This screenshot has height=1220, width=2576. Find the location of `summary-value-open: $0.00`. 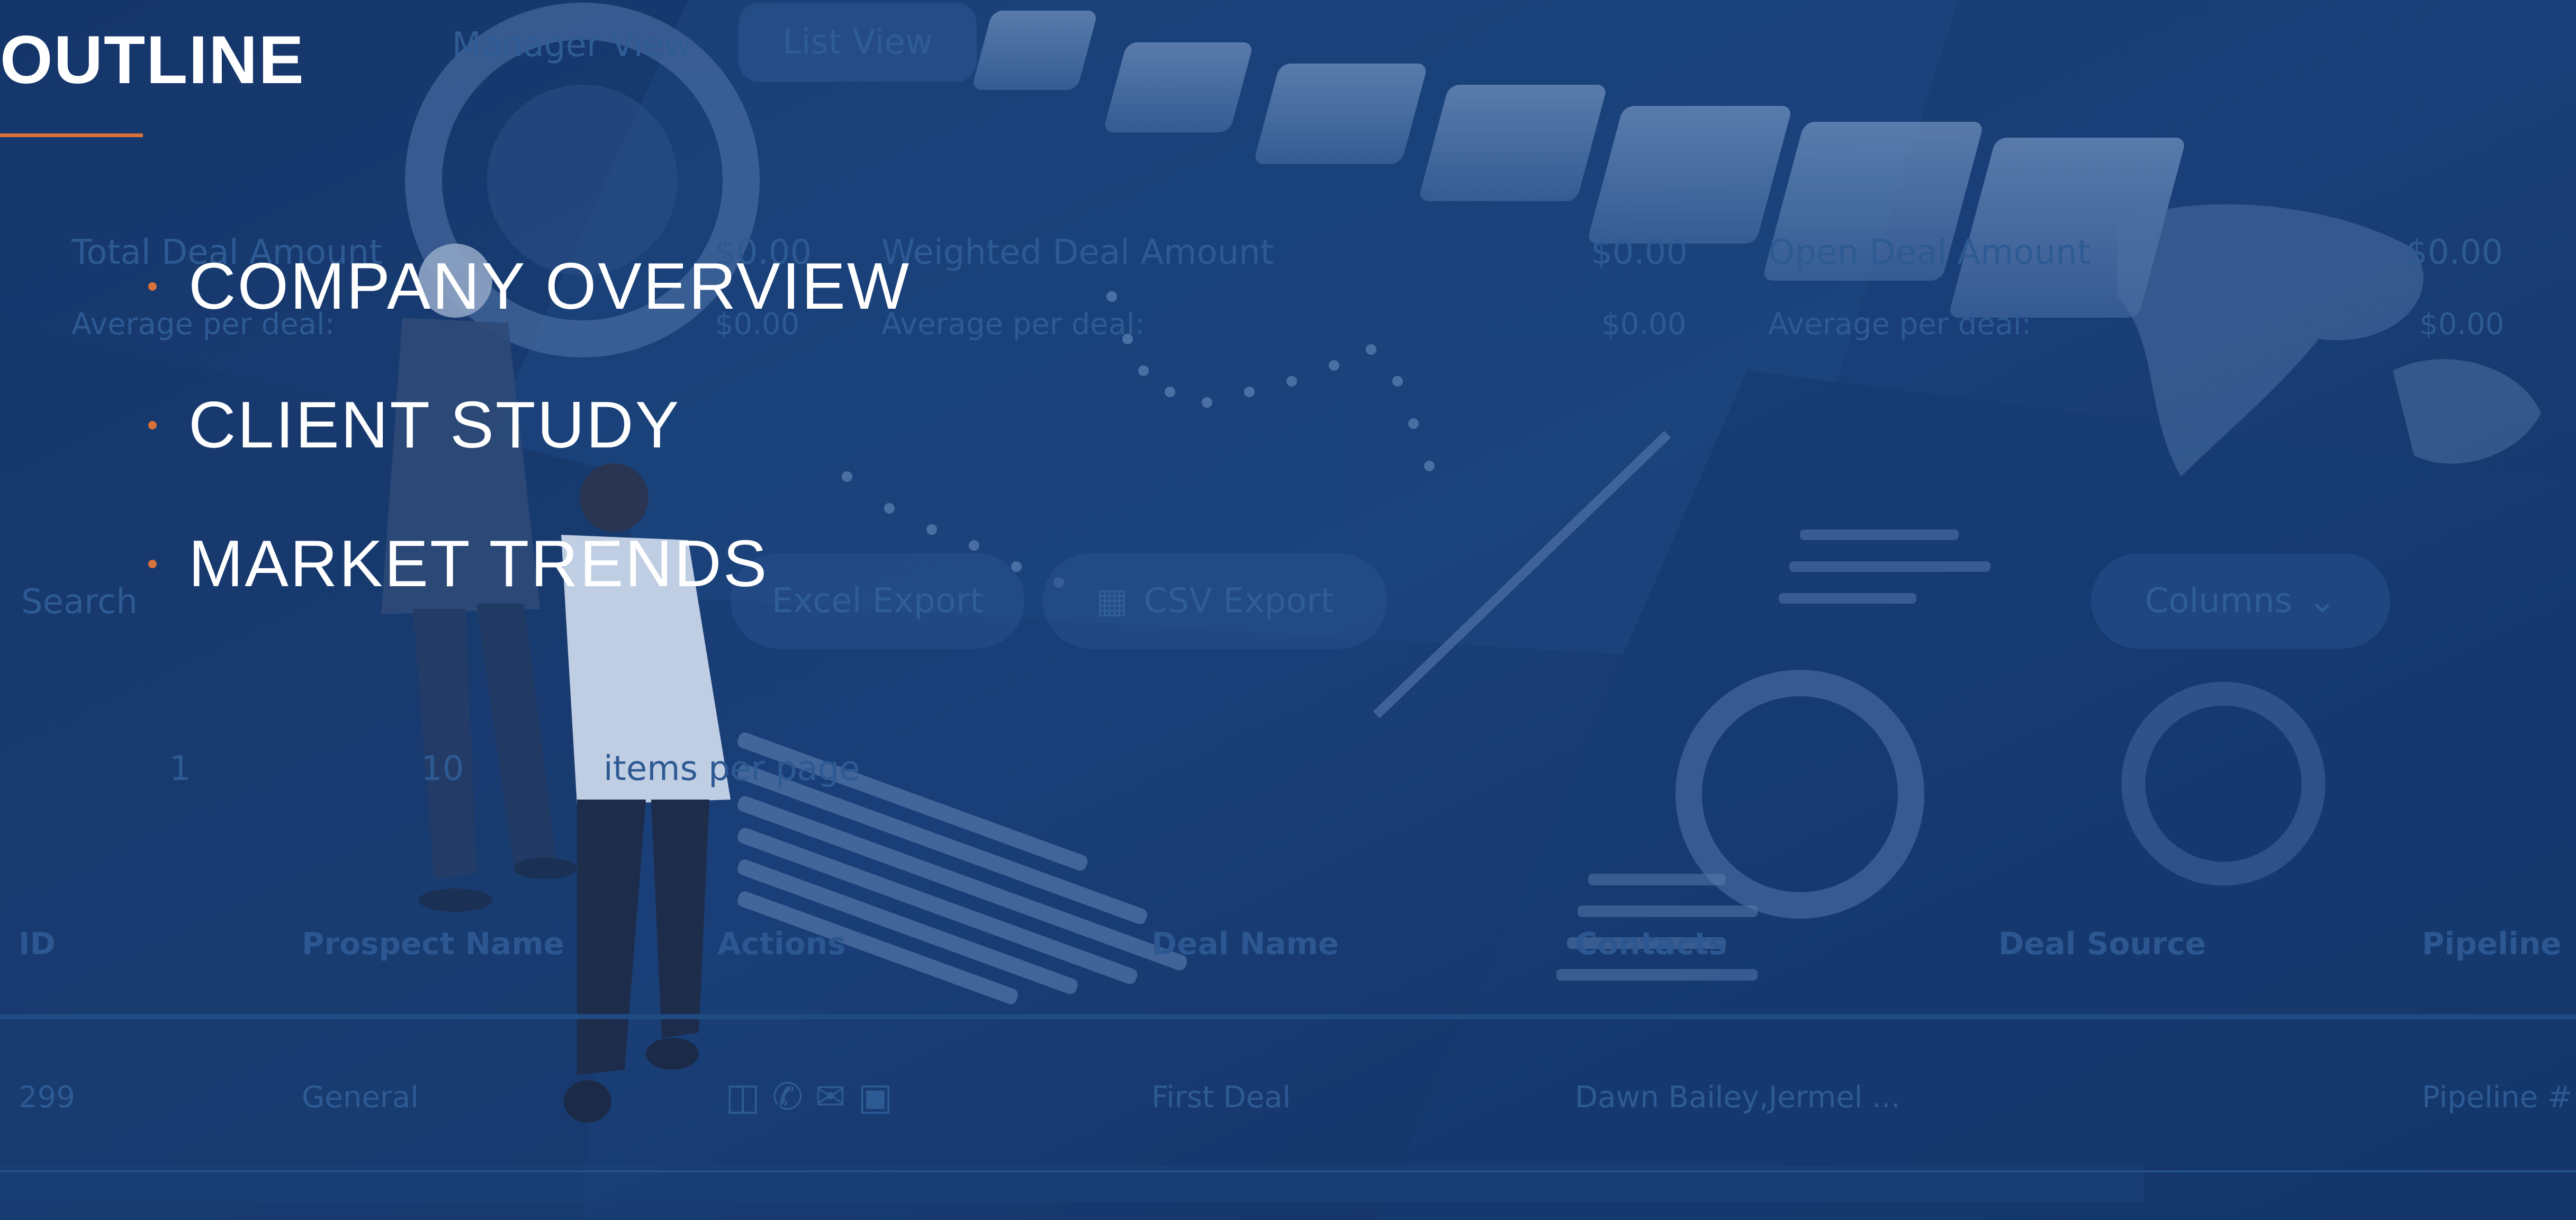

summary-value-open: $0.00 is located at coordinates (2455, 252).